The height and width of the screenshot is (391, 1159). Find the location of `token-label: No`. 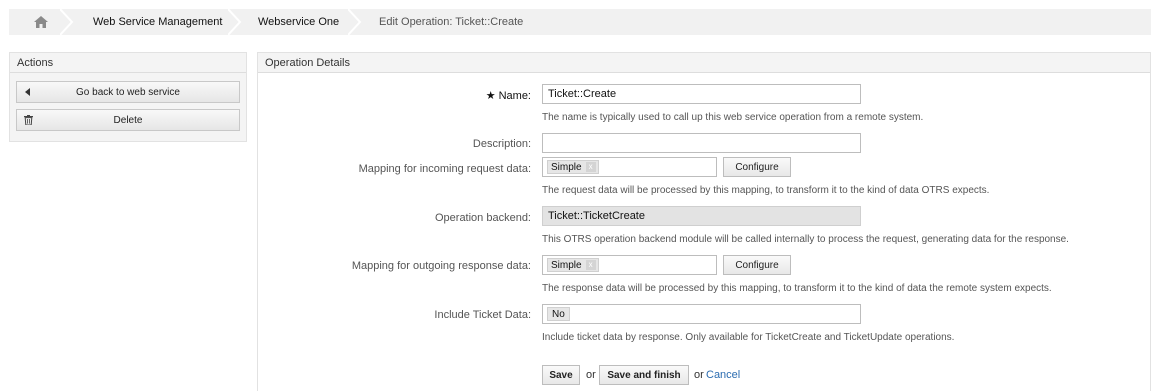

token-label: No is located at coordinates (558, 314).